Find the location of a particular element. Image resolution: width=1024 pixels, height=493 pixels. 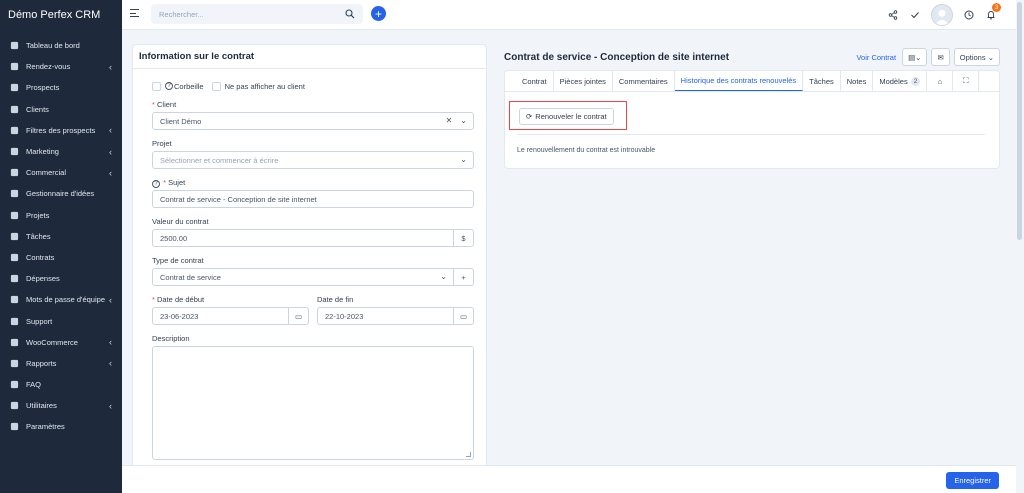

calendar-icon is located at coordinates (14, 67).